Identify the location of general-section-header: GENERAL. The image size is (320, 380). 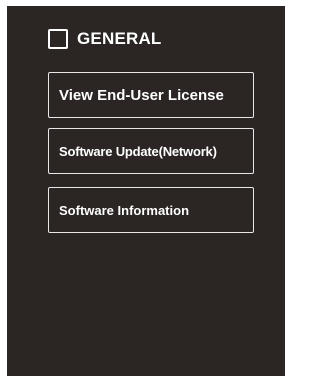
(105, 39).